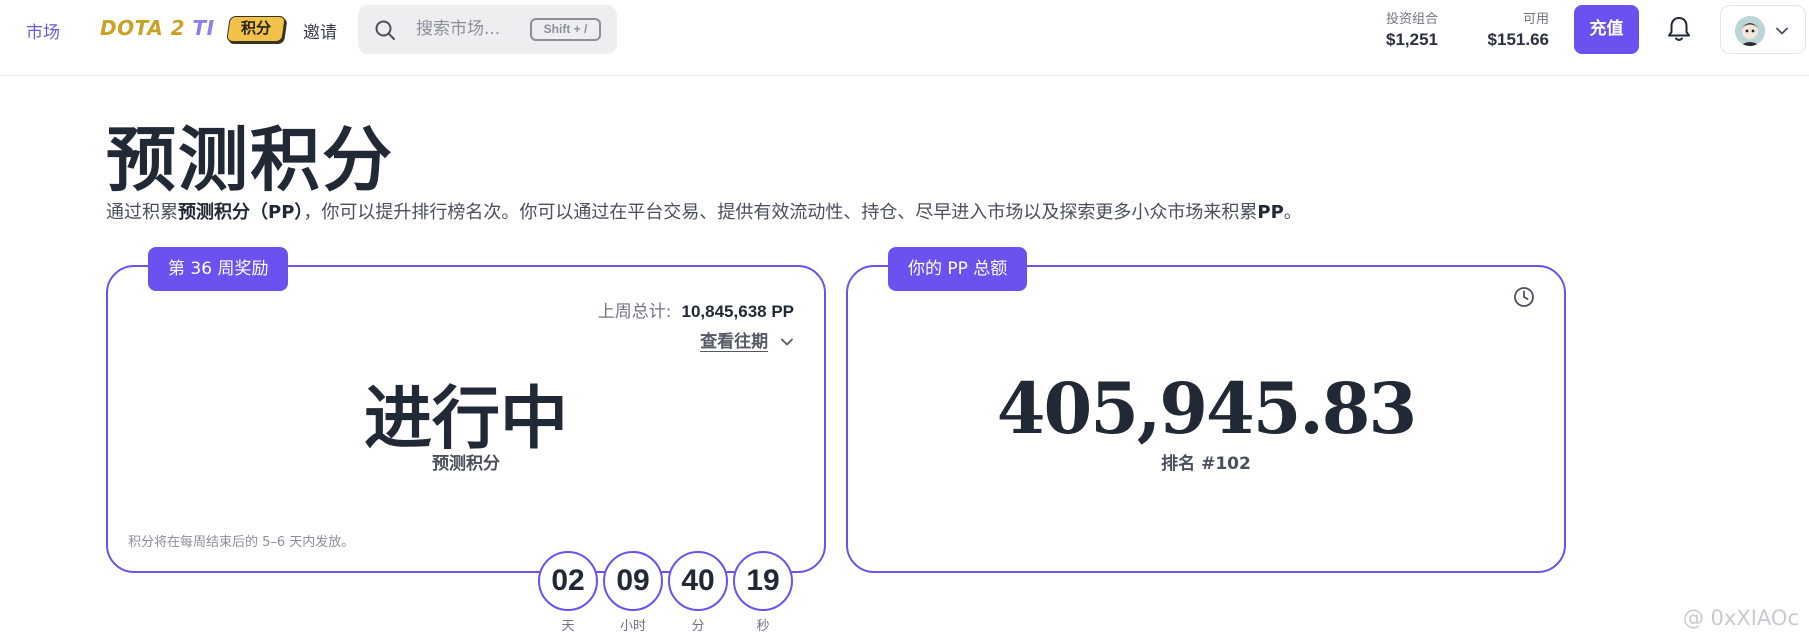 This screenshot has width=1809, height=644. What do you see at coordinates (320, 30) in the screenshot?
I see `nav-invite-link: 邀请` at bounding box center [320, 30].